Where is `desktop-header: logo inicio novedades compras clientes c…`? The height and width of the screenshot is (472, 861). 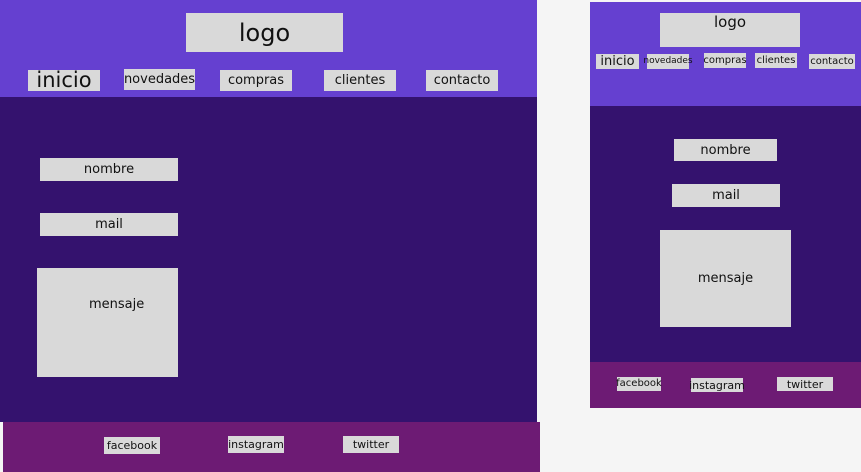 desktop-header: logo inicio novedades compras clientes c… is located at coordinates (268, 48).